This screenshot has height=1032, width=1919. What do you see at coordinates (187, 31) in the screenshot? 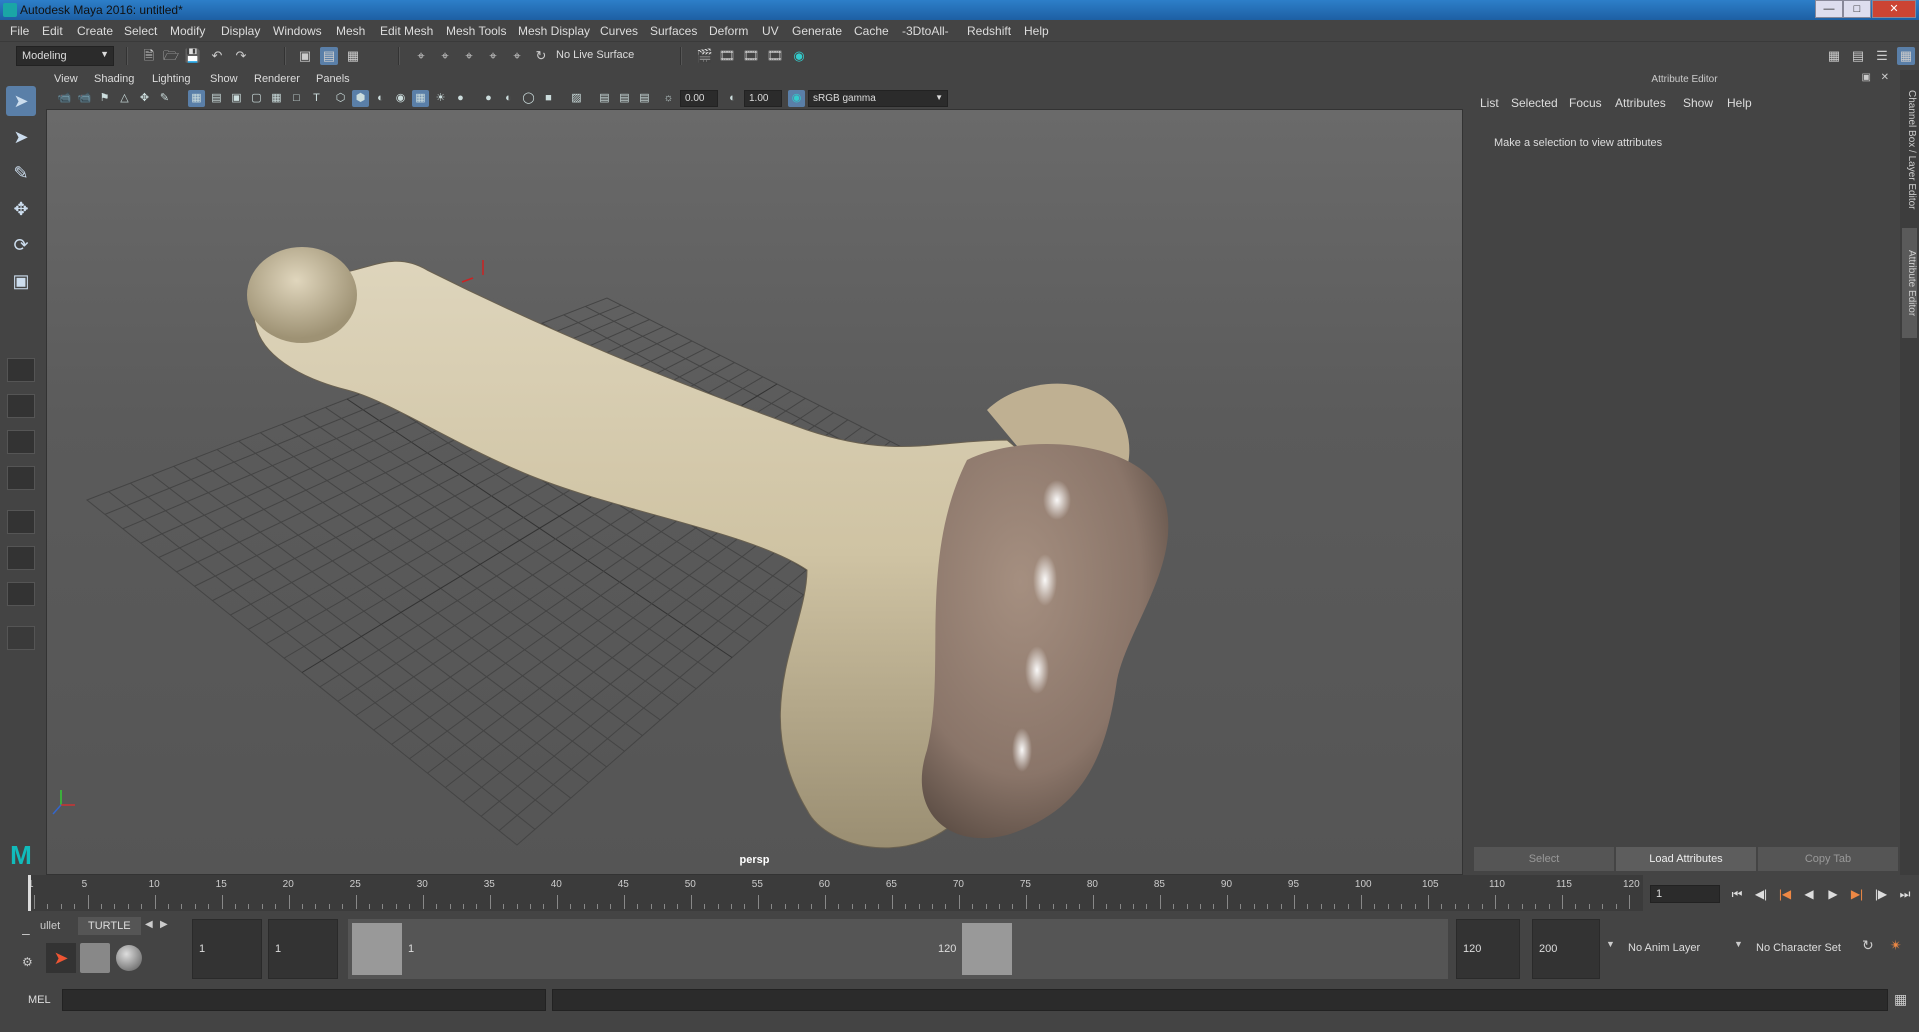
I see `menu-modify: Modify` at bounding box center [187, 31].